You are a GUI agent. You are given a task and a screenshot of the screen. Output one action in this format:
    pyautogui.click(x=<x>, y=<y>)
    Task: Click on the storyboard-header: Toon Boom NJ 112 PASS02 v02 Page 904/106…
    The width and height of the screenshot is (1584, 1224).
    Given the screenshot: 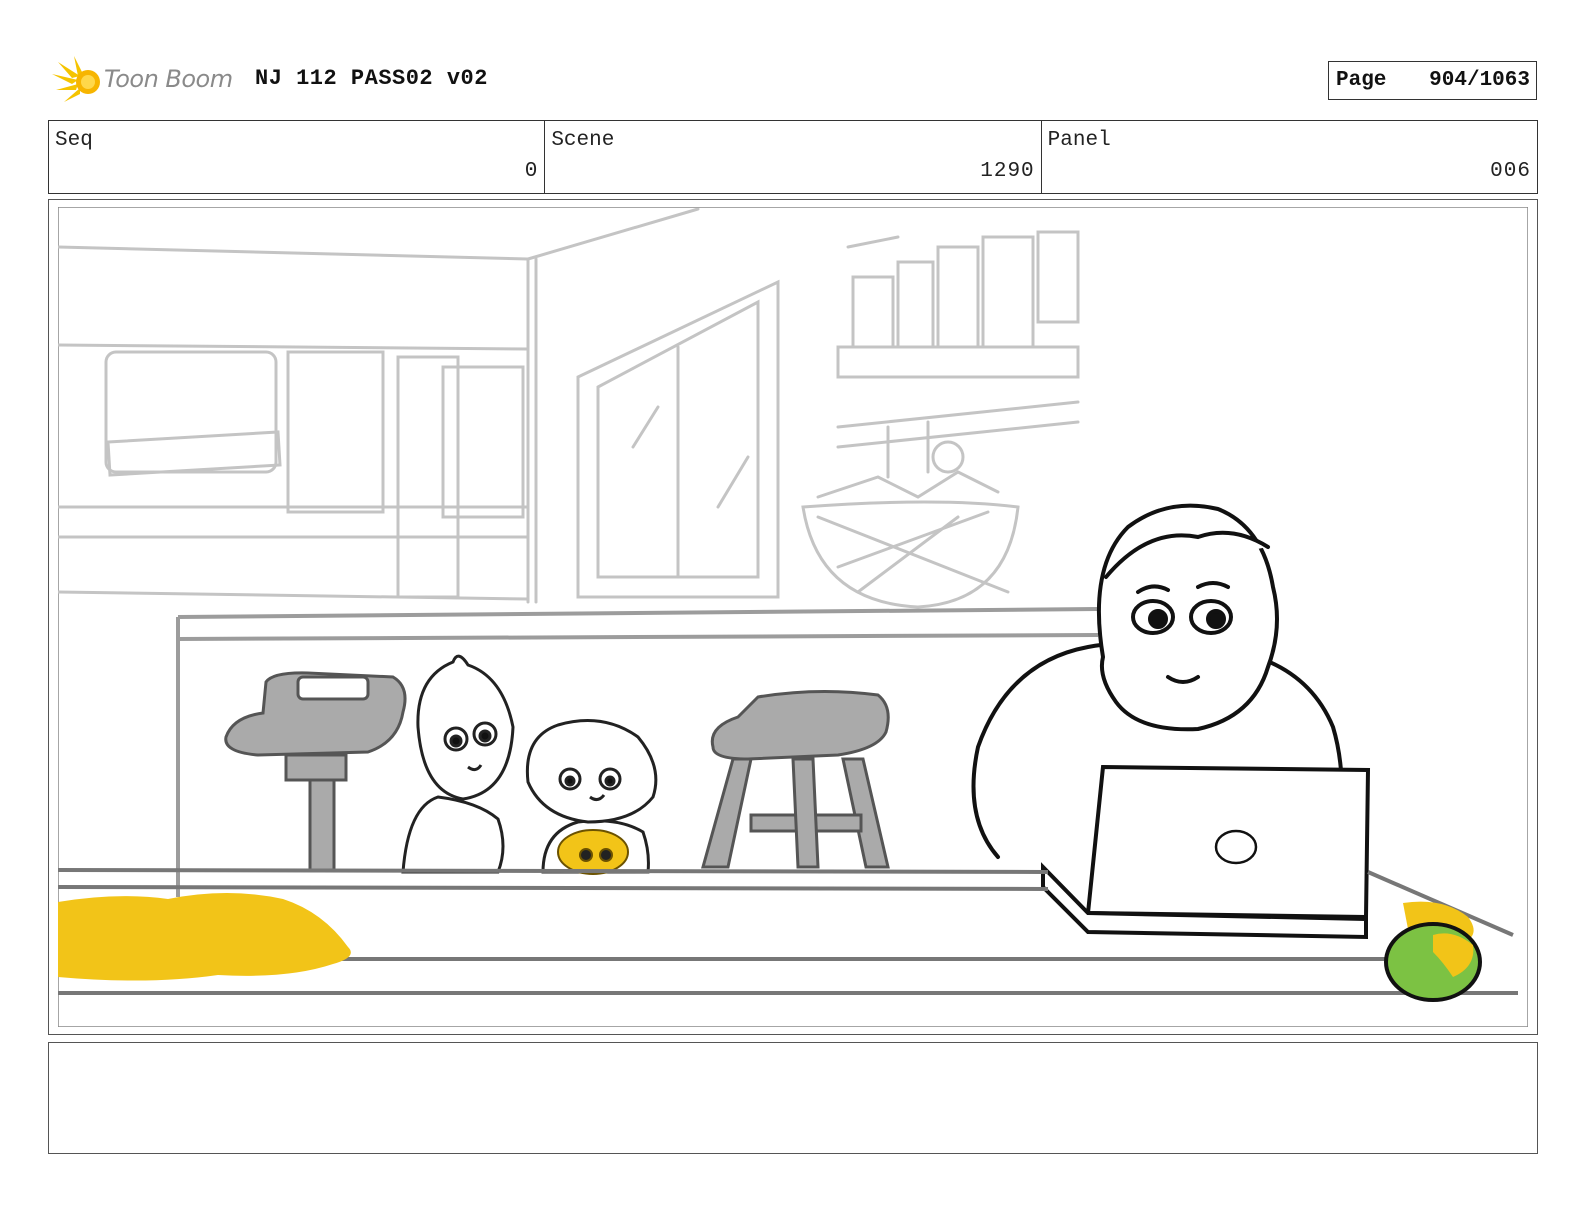 What is the action you would take?
    pyautogui.click(x=795, y=80)
    